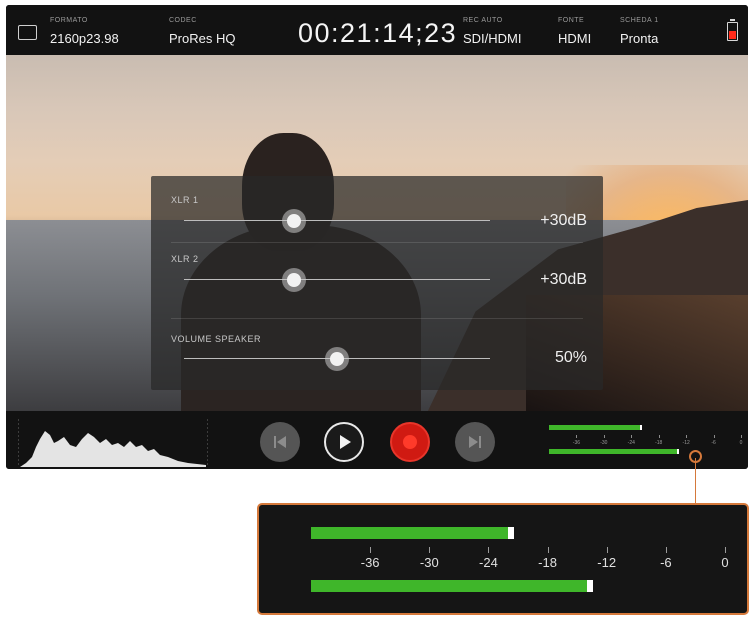  What do you see at coordinates (570, 357) in the screenshot?
I see `speaker-volume-value: 50%` at bounding box center [570, 357].